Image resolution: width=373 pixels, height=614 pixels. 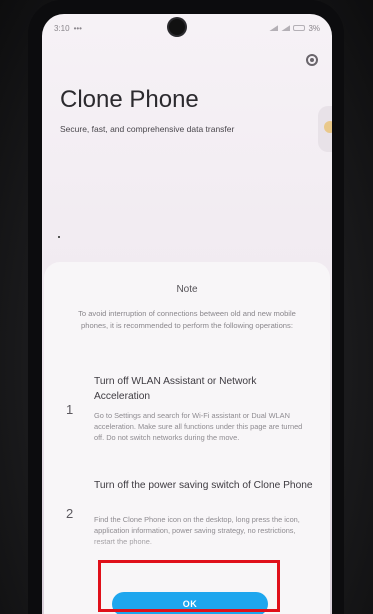 I want to click on battery-icon, so click(x=299, y=28).